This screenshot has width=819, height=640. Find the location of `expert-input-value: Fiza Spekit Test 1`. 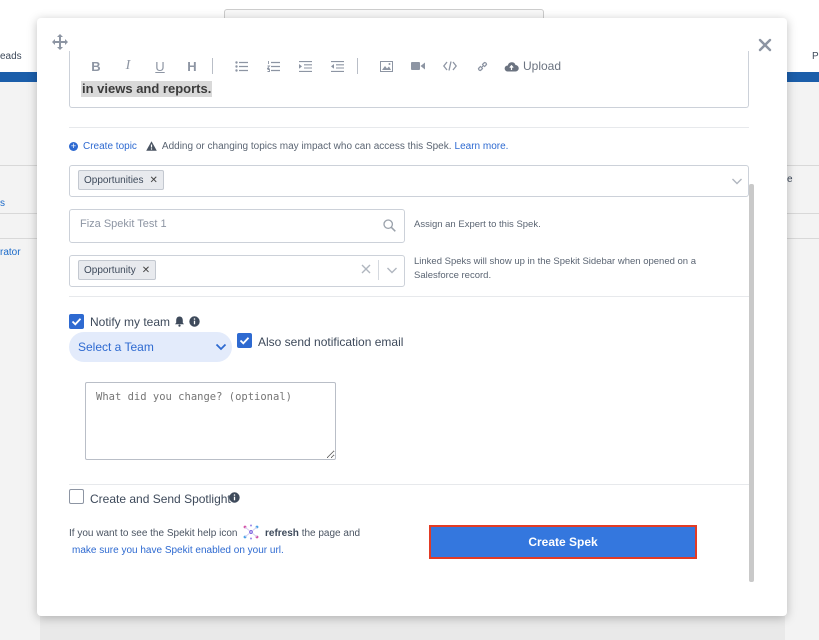

expert-input-value: Fiza Spekit Test 1 is located at coordinates (123, 224).